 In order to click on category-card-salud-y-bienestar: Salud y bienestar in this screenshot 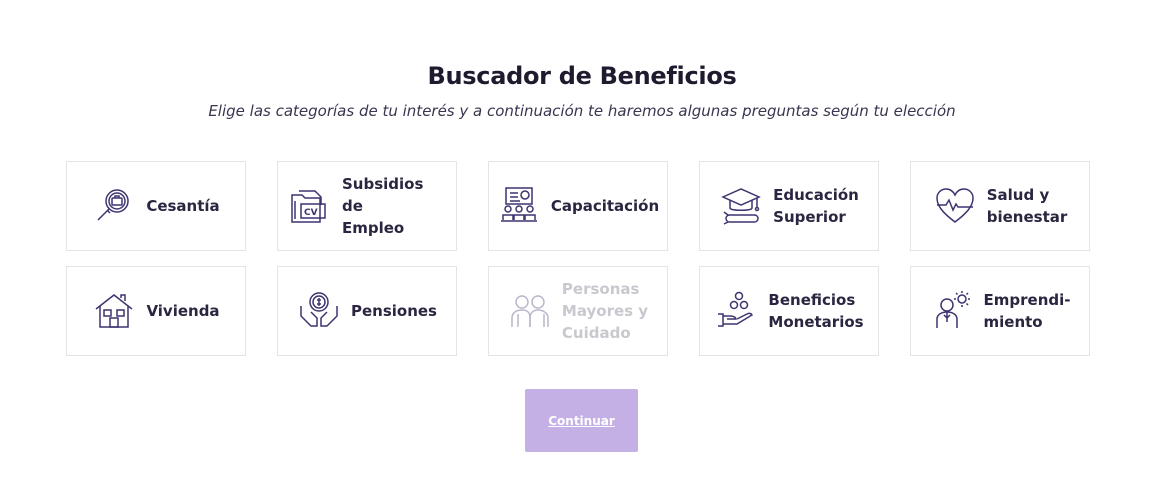, I will do `click(1000, 206)`.